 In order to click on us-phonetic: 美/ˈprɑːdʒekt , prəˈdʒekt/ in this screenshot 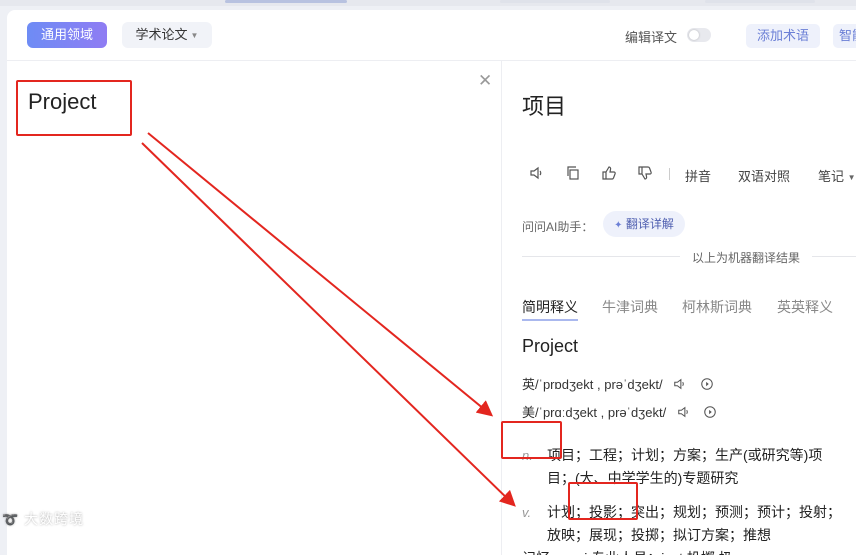, I will do `click(594, 412)`.